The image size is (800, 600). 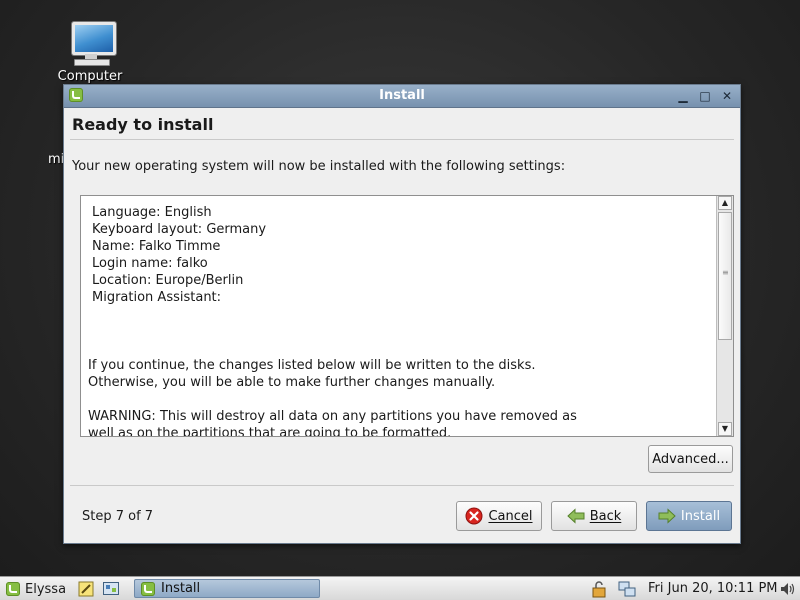 What do you see at coordinates (700, 516) in the screenshot?
I see `install-button-label: Install` at bounding box center [700, 516].